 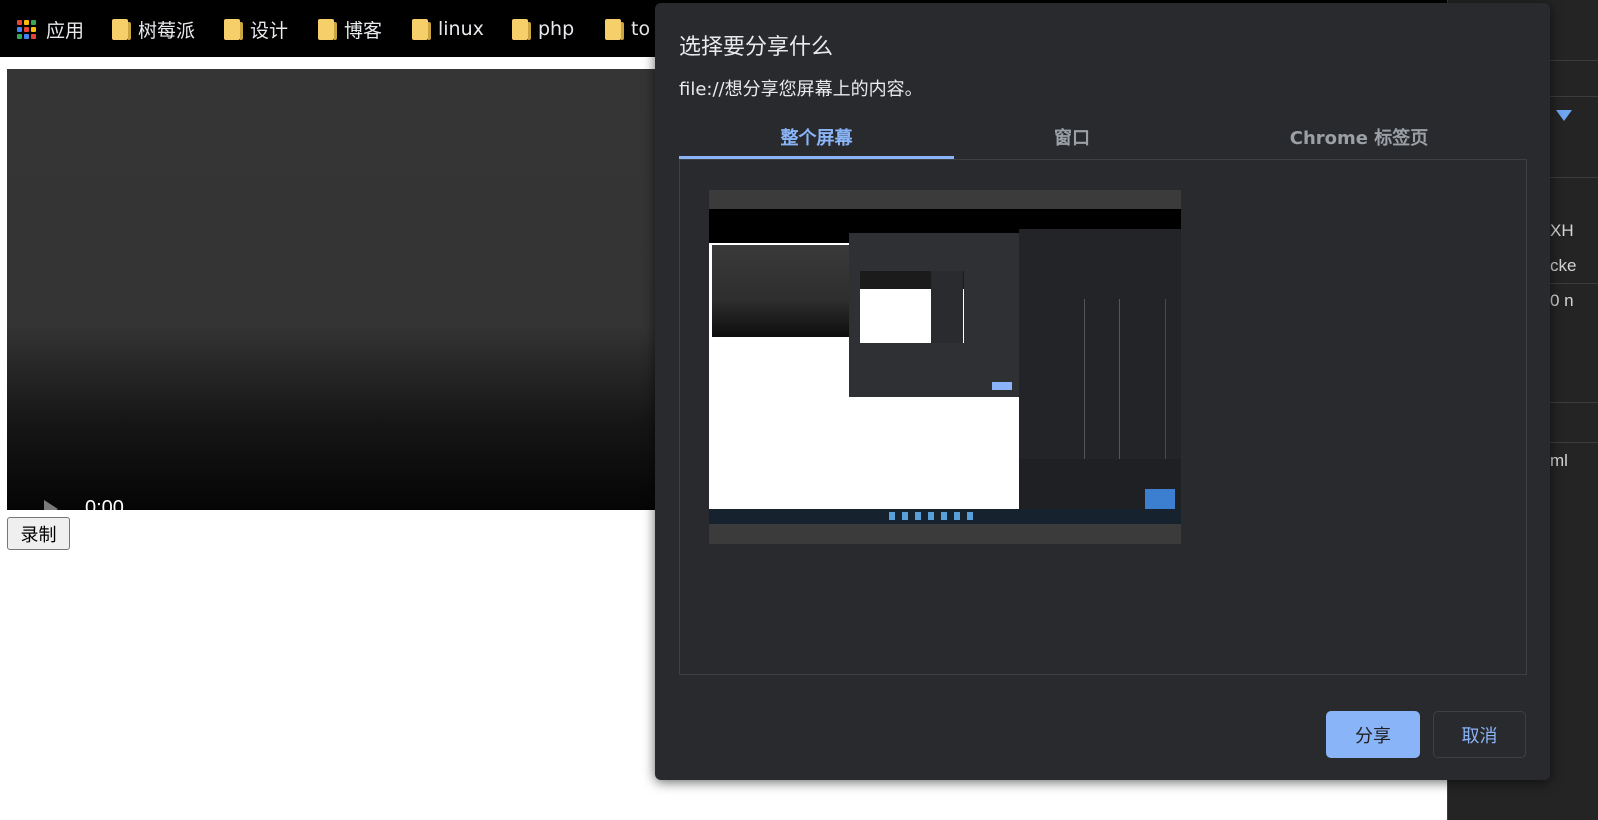 I want to click on share-button: 分享, so click(x=1373, y=734).